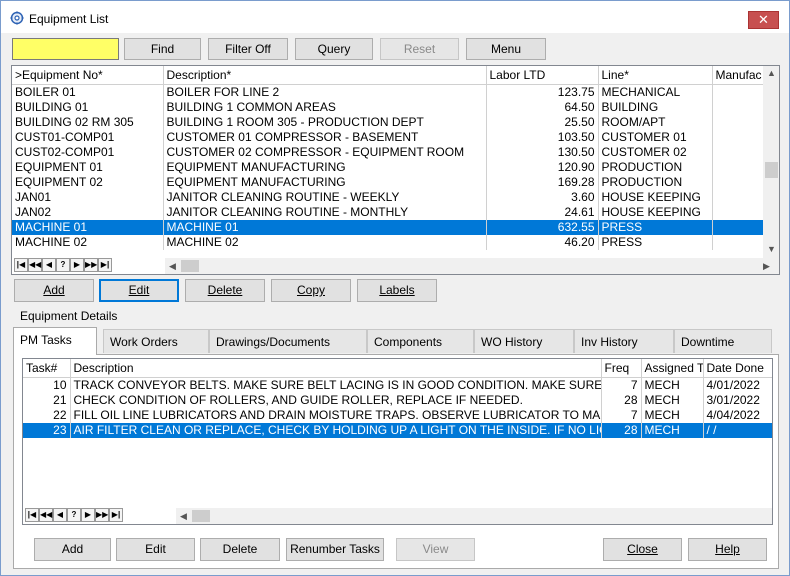 The width and height of the screenshot is (790, 576). What do you see at coordinates (201, 516) in the screenshot?
I see `tasks-hscroll-thumb` at bounding box center [201, 516].